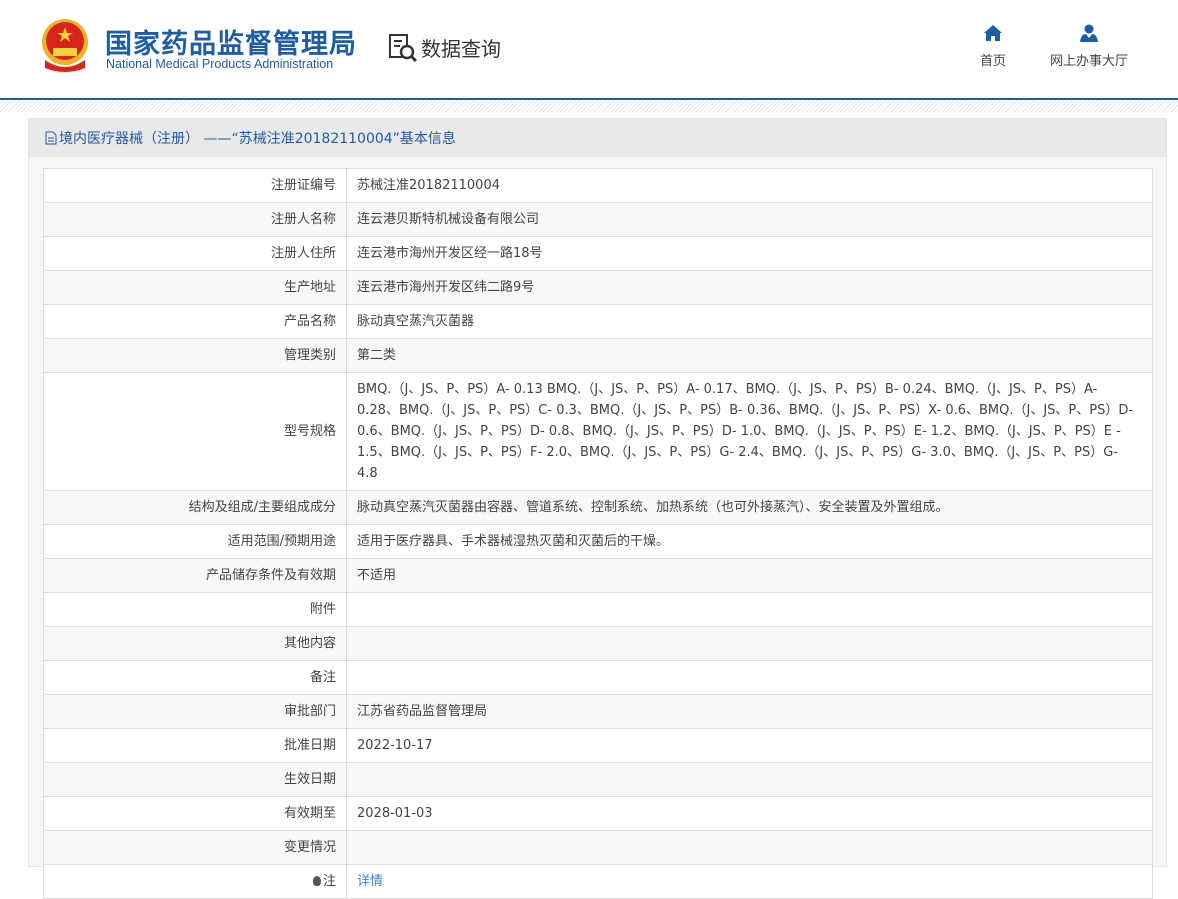 Image resolution: width=1178 pixels, height=899 pixels. Describe the element at coordinates (993, 46) in the screenshot. I see `nav-home: 首页` at that location.